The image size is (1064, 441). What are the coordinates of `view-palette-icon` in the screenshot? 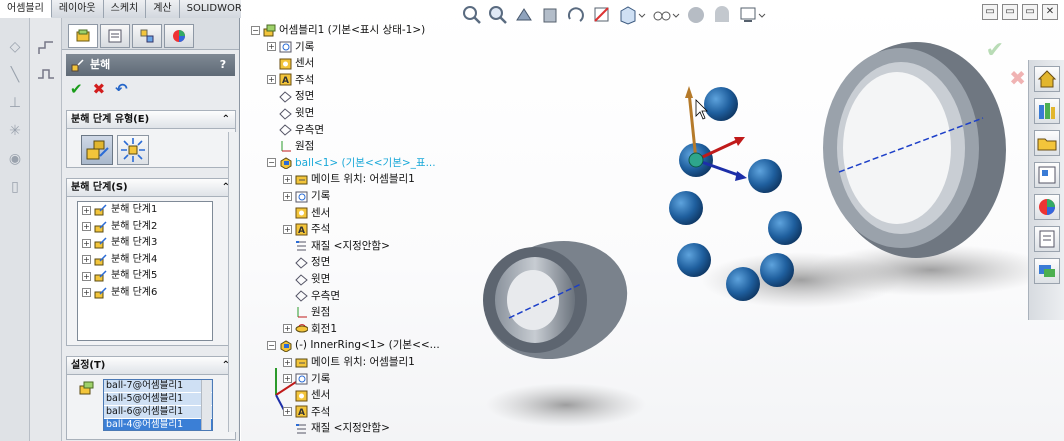 It's located at (1047, 175).